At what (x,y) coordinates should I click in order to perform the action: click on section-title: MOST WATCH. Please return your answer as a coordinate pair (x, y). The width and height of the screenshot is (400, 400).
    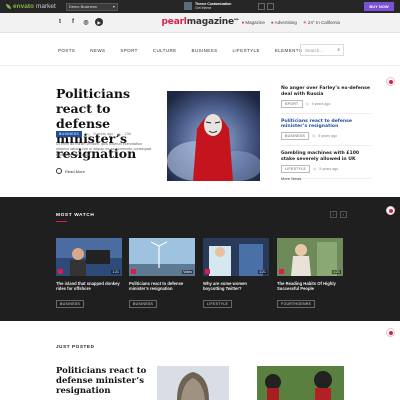
    Looking at the image, I should click on (75, 215).